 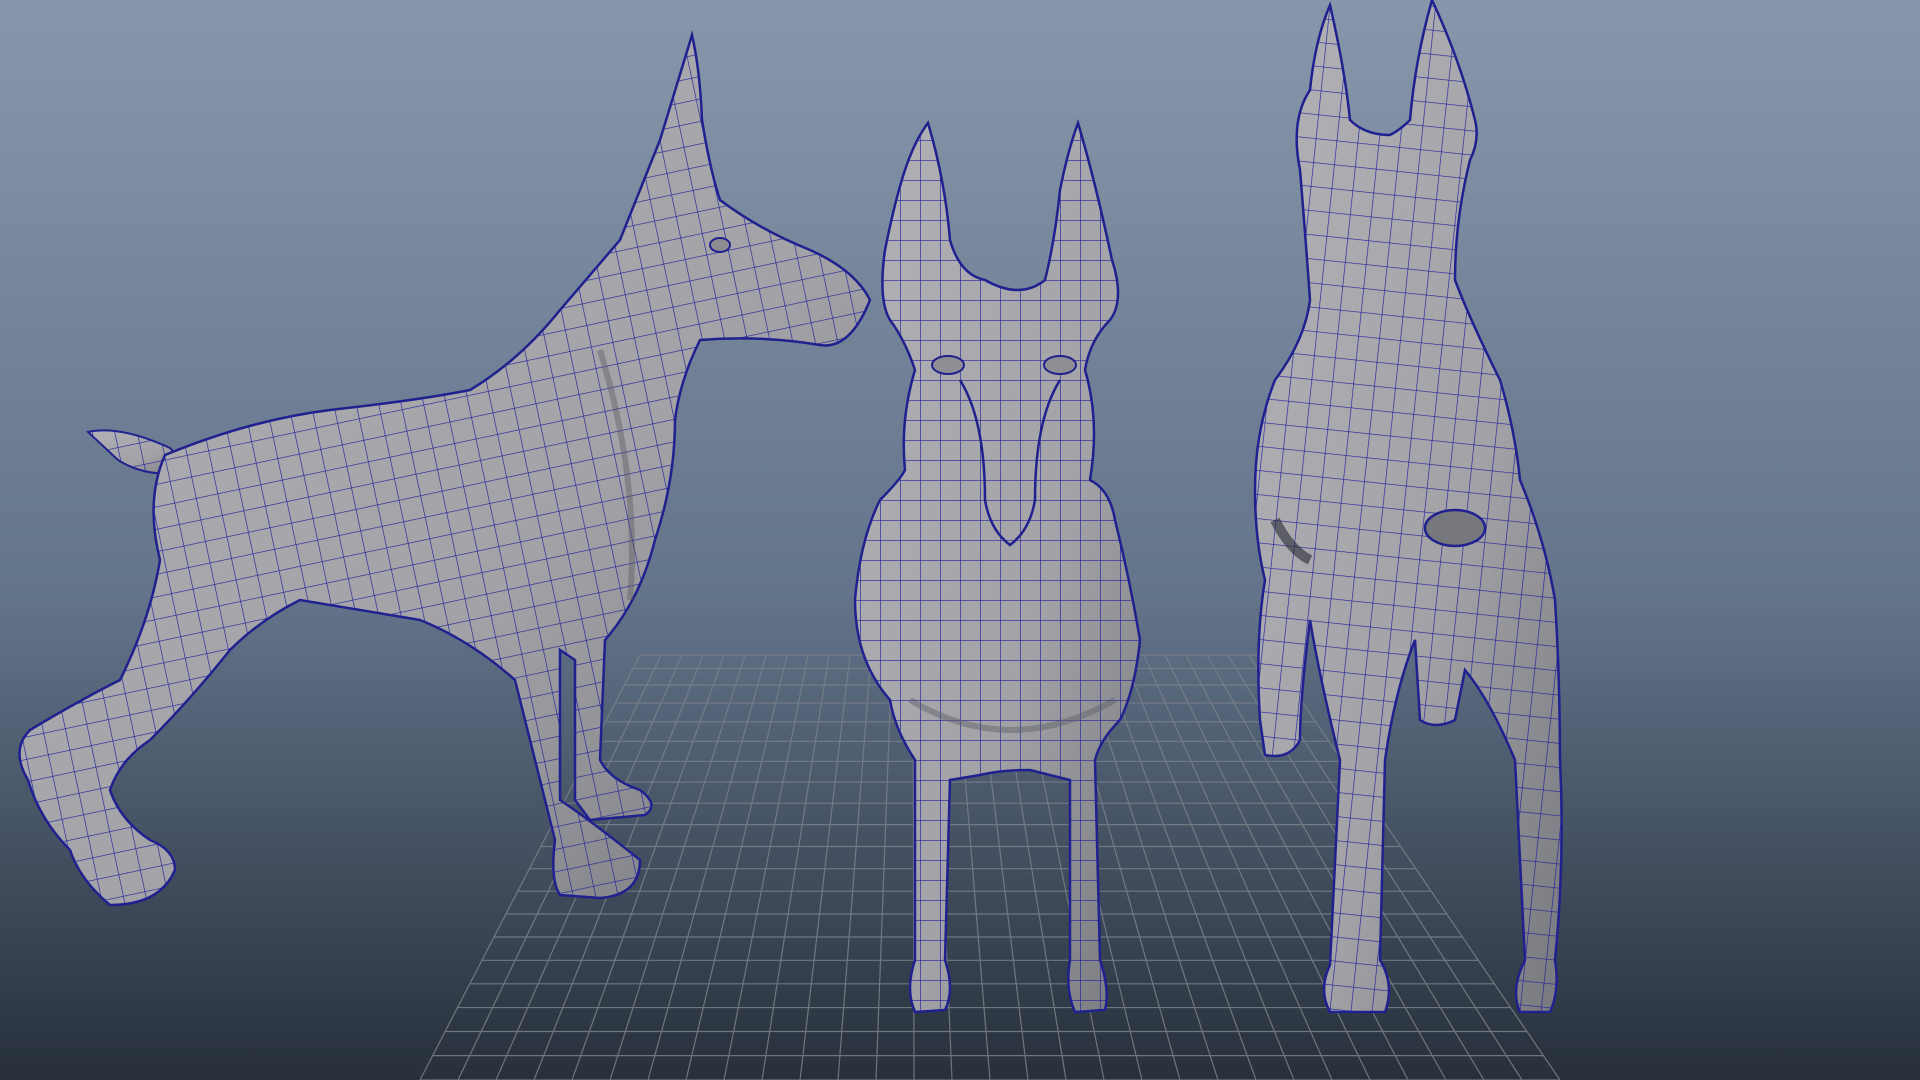 I want to click on front-eye-left, so click(x=948, y=365).